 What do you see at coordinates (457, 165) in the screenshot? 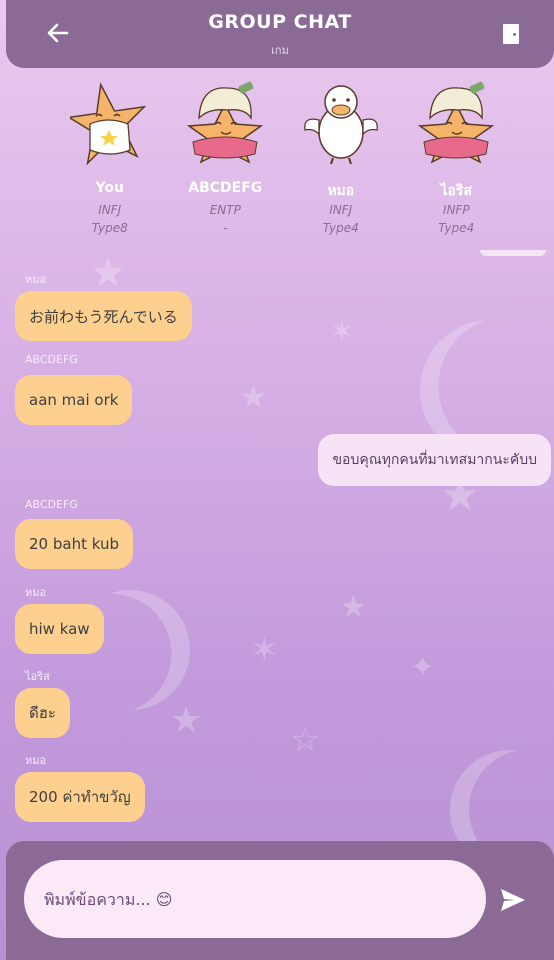
I see `member-card: ไอริส INFP Type4` at bounding box center [457, 165].